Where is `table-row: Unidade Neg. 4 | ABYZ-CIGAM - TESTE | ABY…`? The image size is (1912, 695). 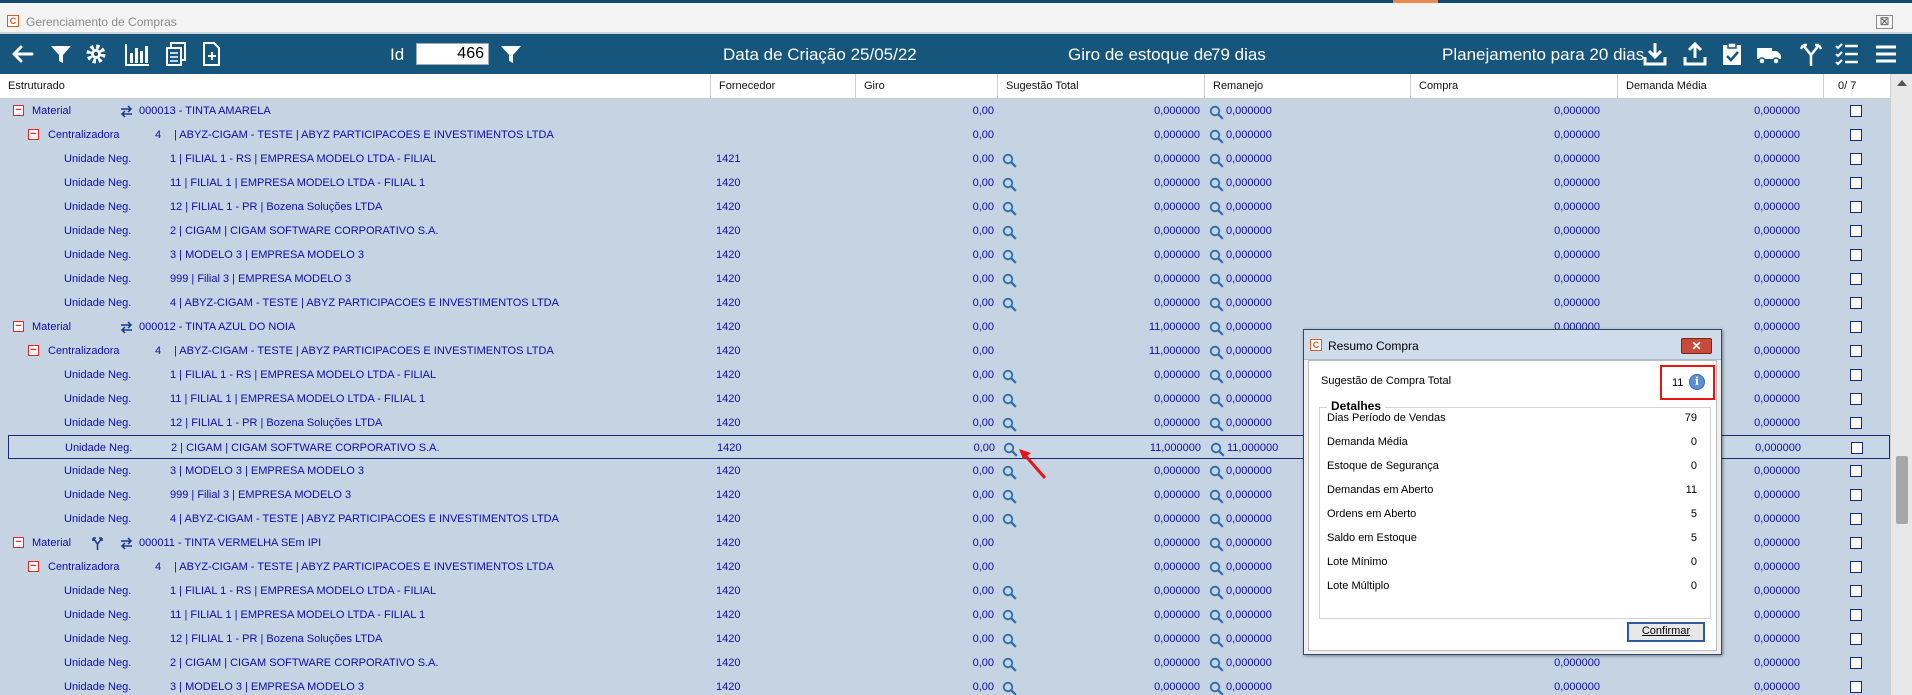 table-row: Unidade Neg. 4 | ABYZ-CIGAM - TESTE | ABY… is located at coordinates (945, 303).